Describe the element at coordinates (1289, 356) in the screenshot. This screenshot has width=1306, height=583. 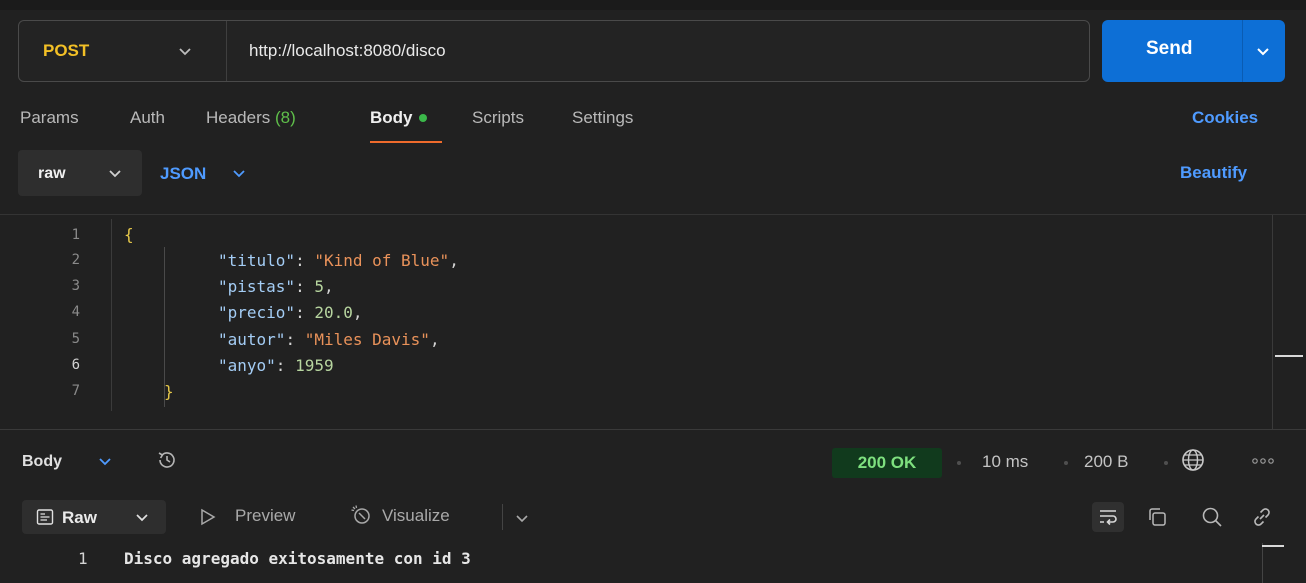
I see `editor-scrollbar-thumb` at that location.